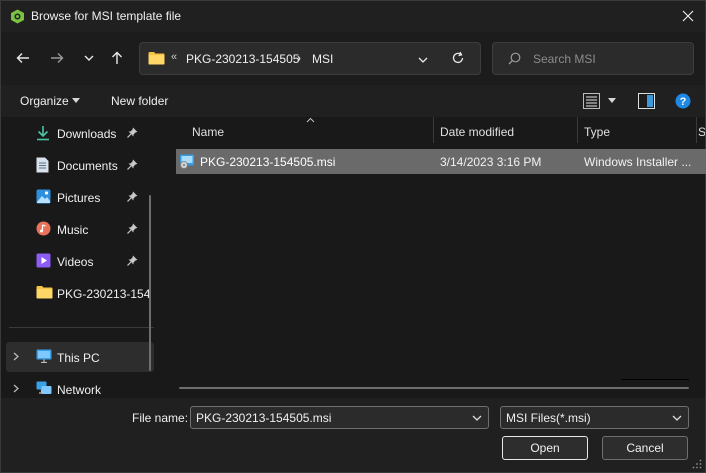  What do you see at coordinates (514, 58) in the screenshot?
I see `search-icon` at bounding box center [514, 58].